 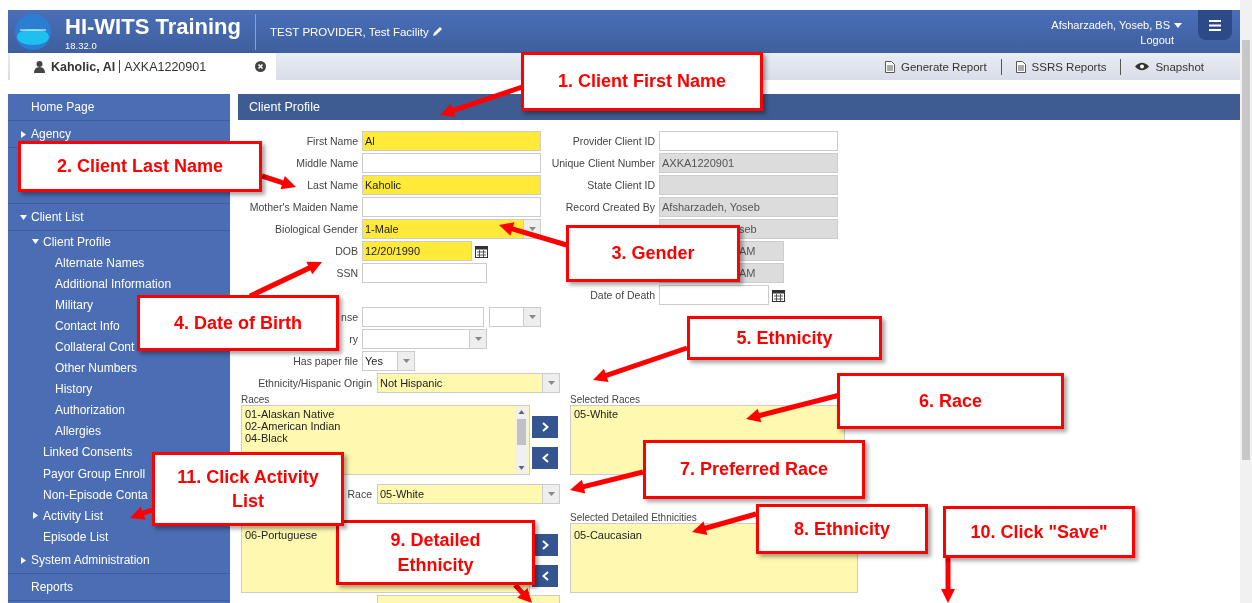 What do you see at coordinates (238, 323) in the screenshot?
I see `annotation-tooltip: 4. Date of Birth` at bounding box center [238, 323].